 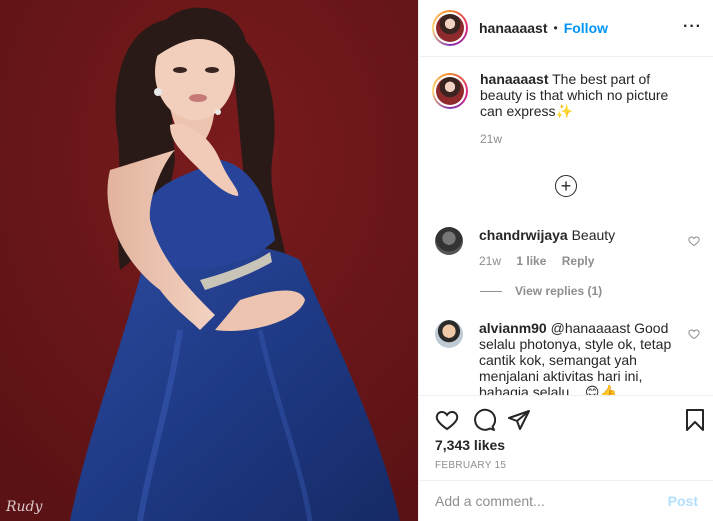 What do you see at coordinates (519, 420) in the screenshot?
I see `paper-plane-icon` at bounding box center [519, 420].